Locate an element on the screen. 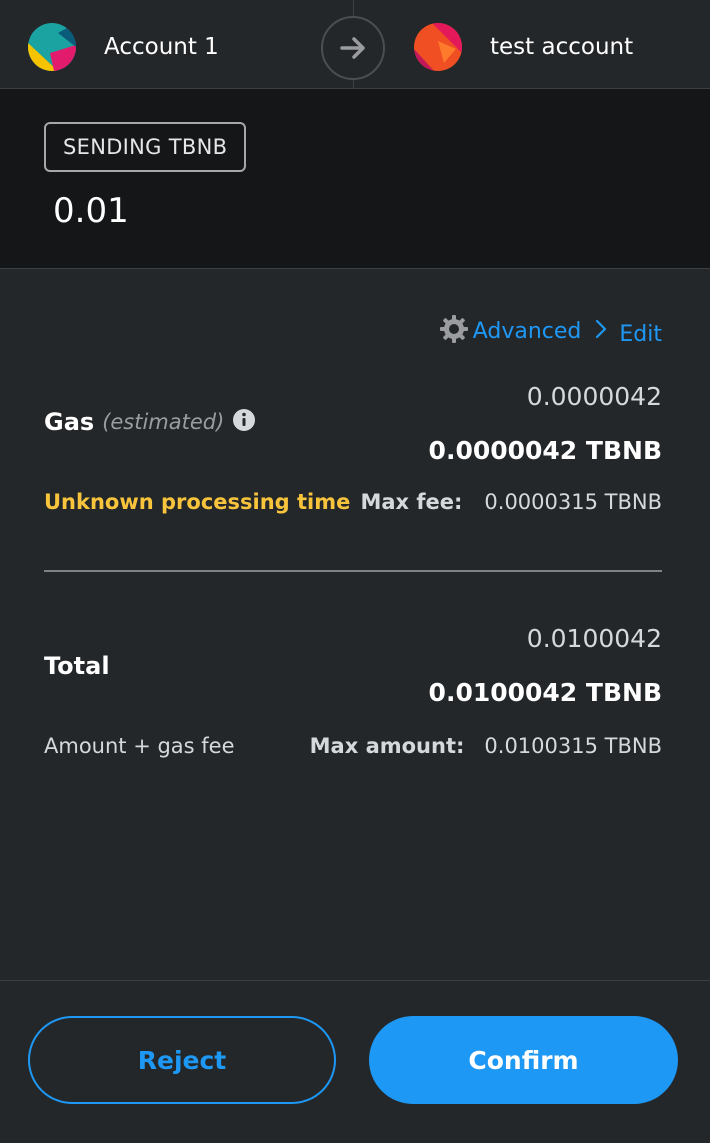  advanced-edit-row: Advanced Edit is located at coordinates (550, 331).